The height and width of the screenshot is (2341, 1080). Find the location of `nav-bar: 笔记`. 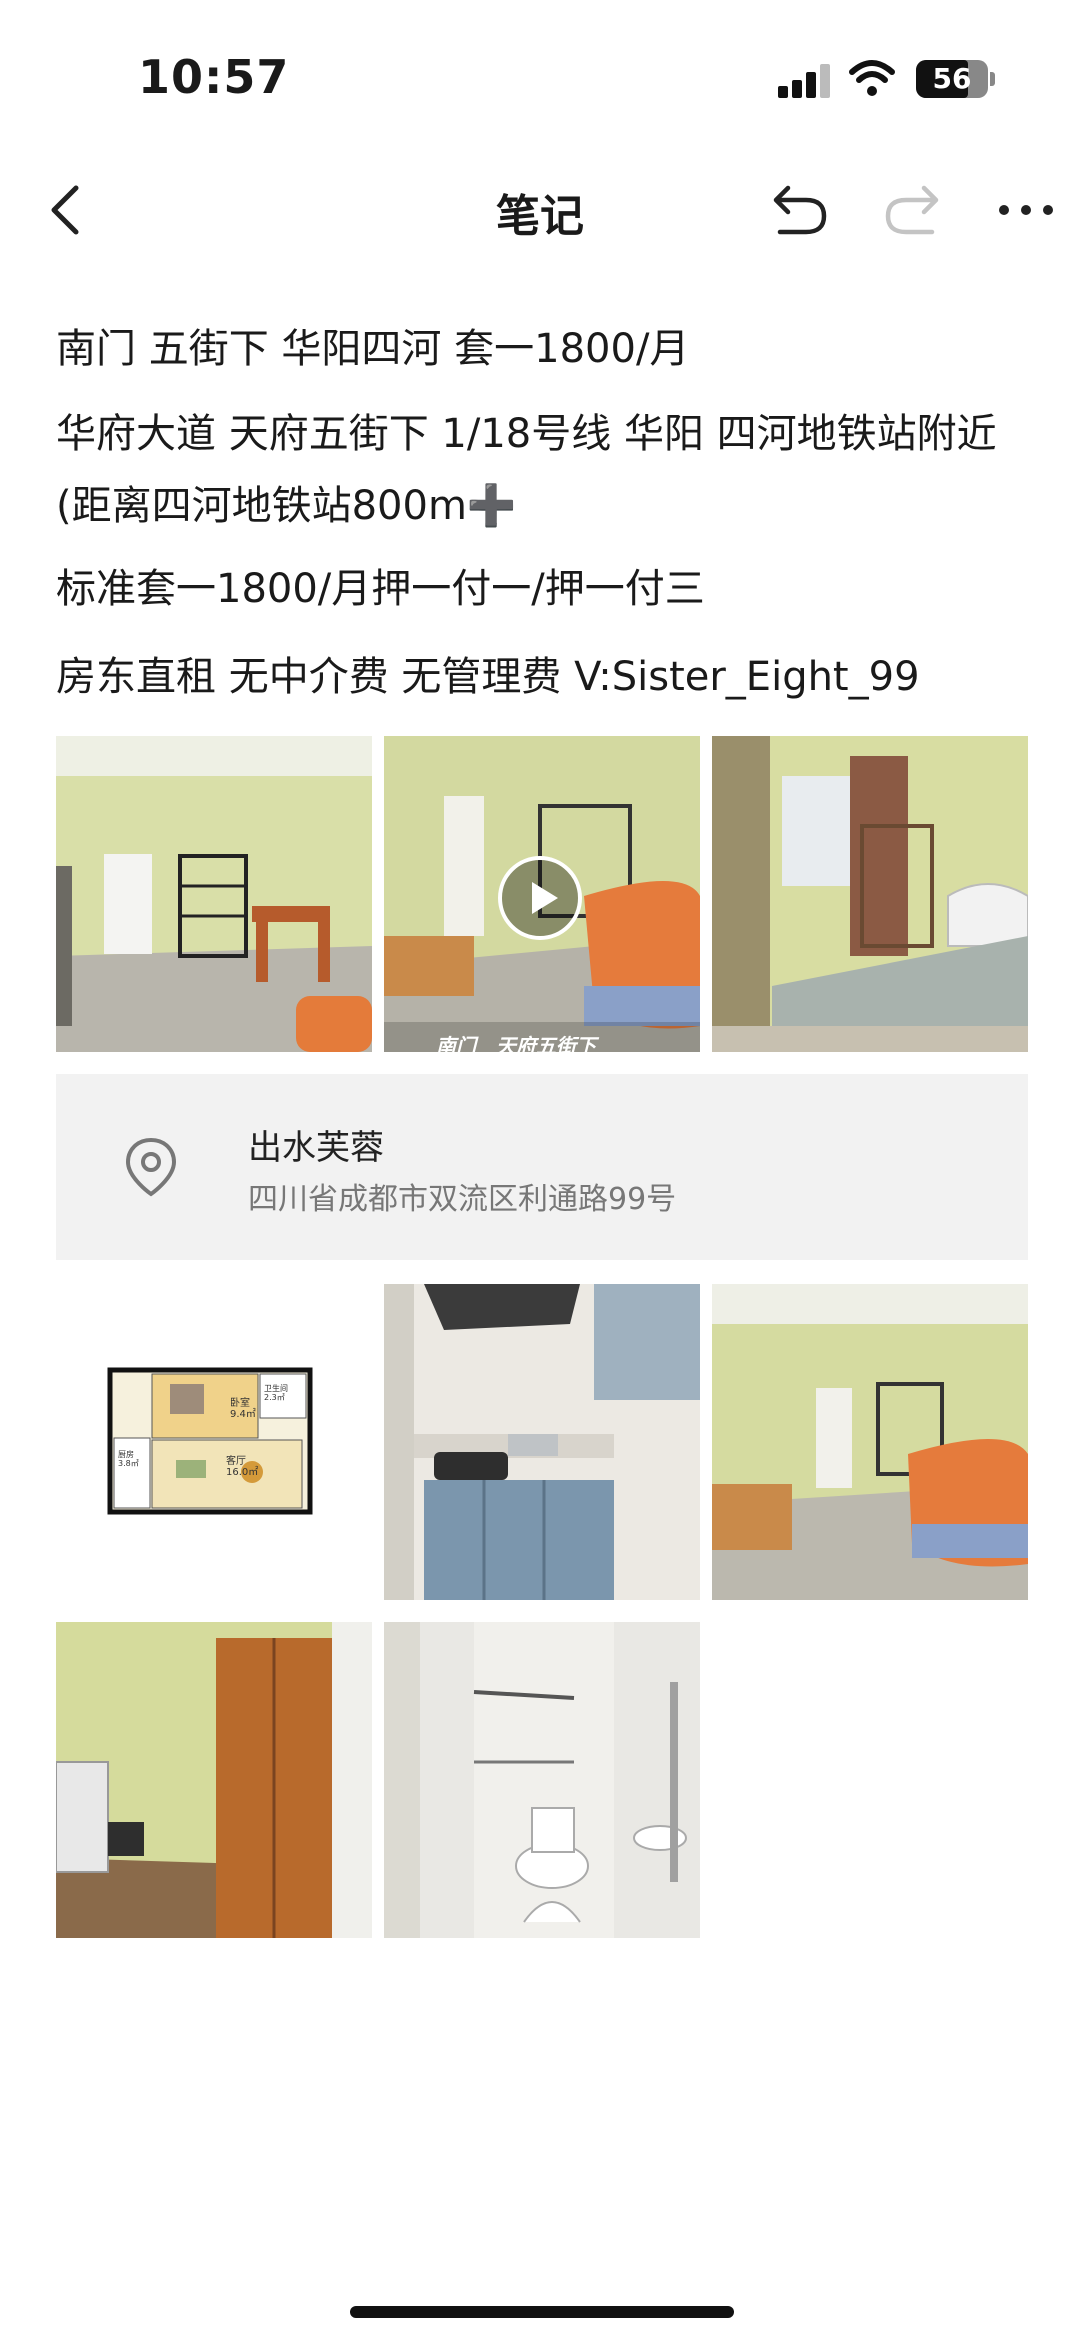

nav-bar: 笔记 is located at coordinates (540, 210).